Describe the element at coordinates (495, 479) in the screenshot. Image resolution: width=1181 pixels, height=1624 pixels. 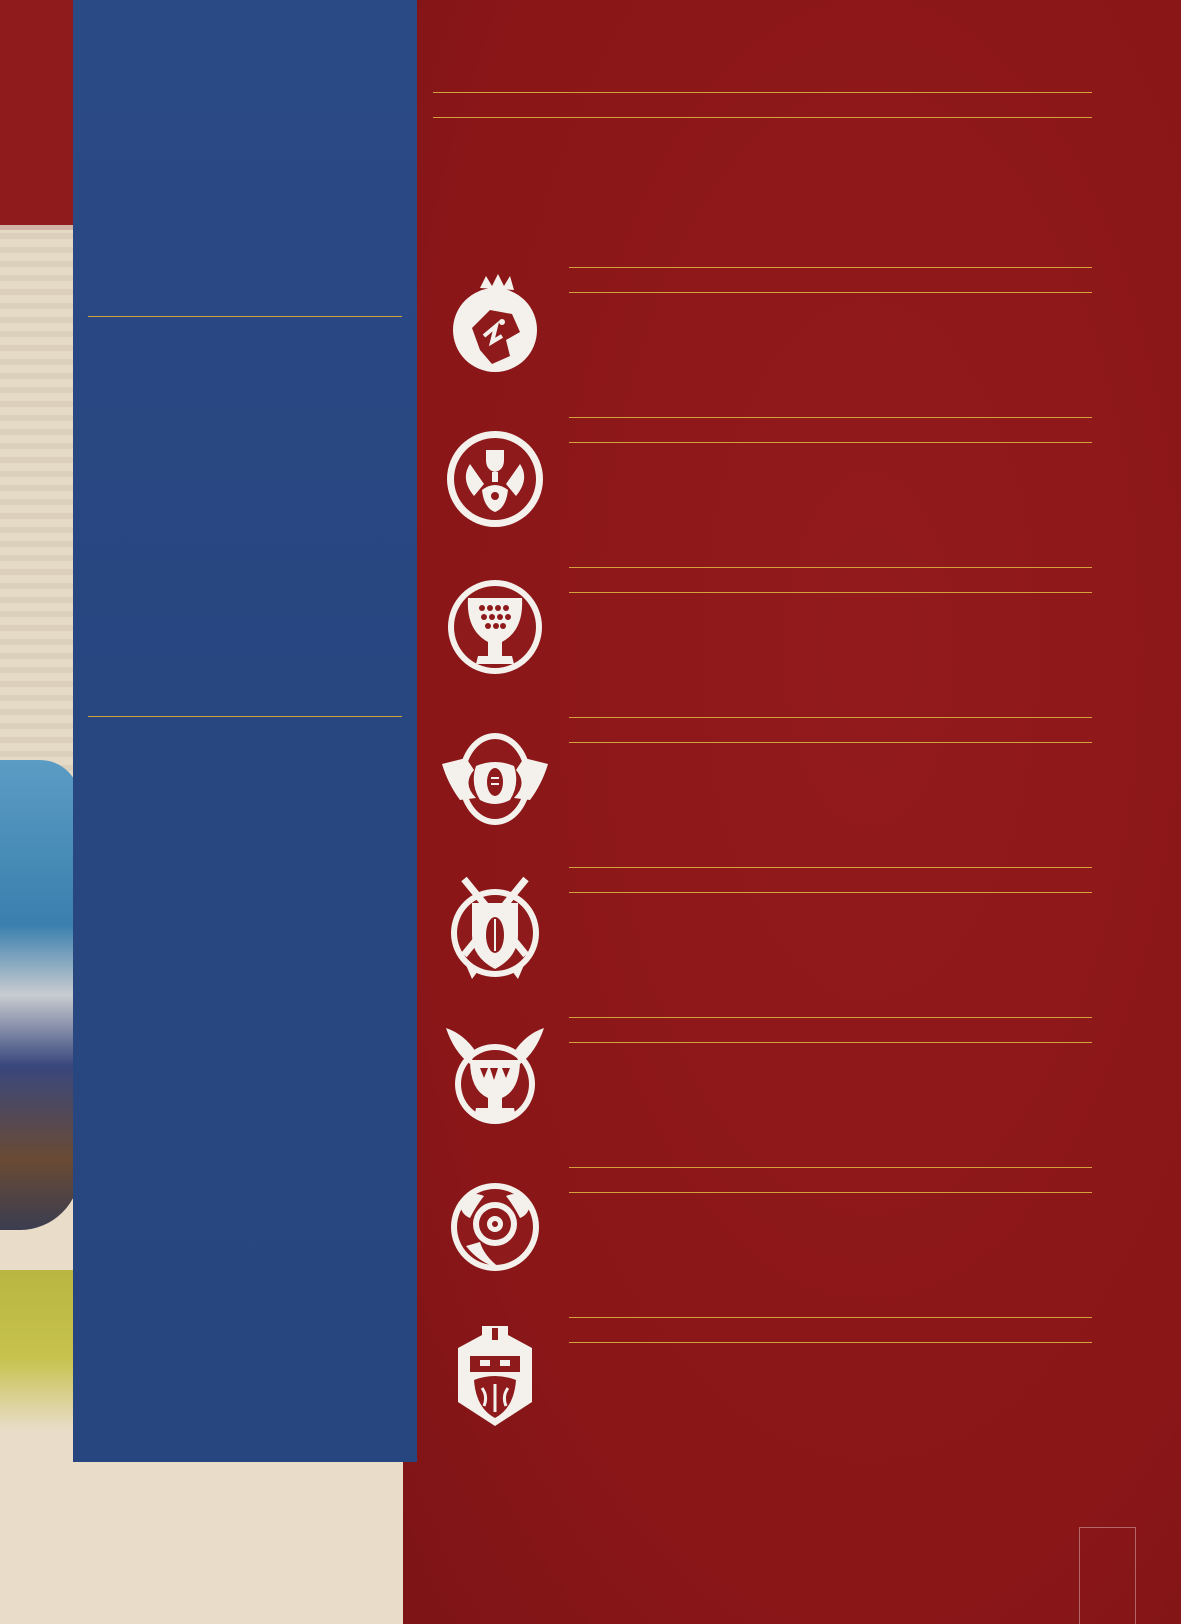
I see `griffin-trophy-icon` at that location.